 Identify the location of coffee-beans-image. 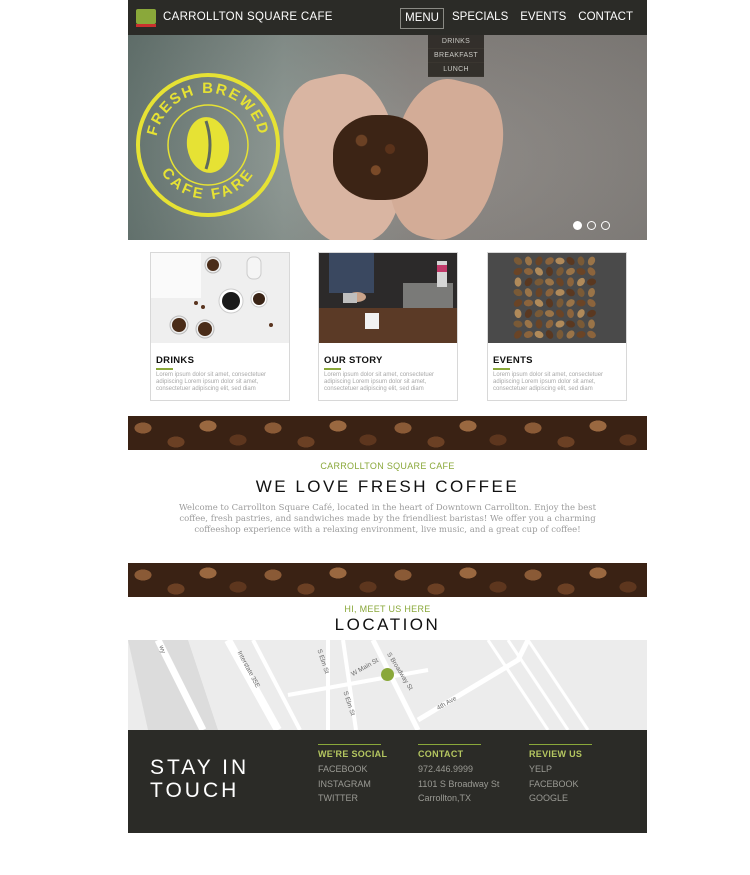
(380, 157).